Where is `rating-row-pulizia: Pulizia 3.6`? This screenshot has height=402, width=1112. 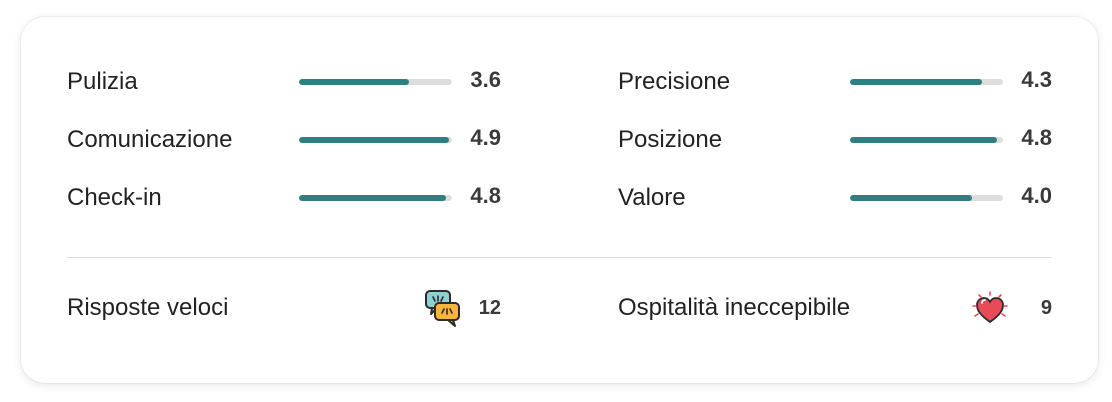 rating-row-pulizia: Pulizia 3.6 is located at coordinates (284, 81).